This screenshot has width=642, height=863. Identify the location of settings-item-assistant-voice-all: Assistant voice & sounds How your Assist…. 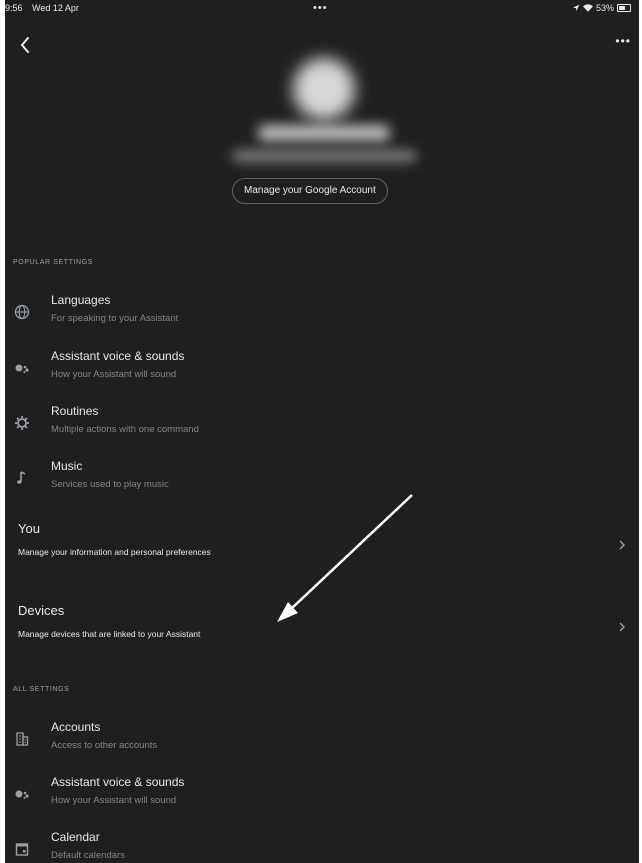
(322, 796).